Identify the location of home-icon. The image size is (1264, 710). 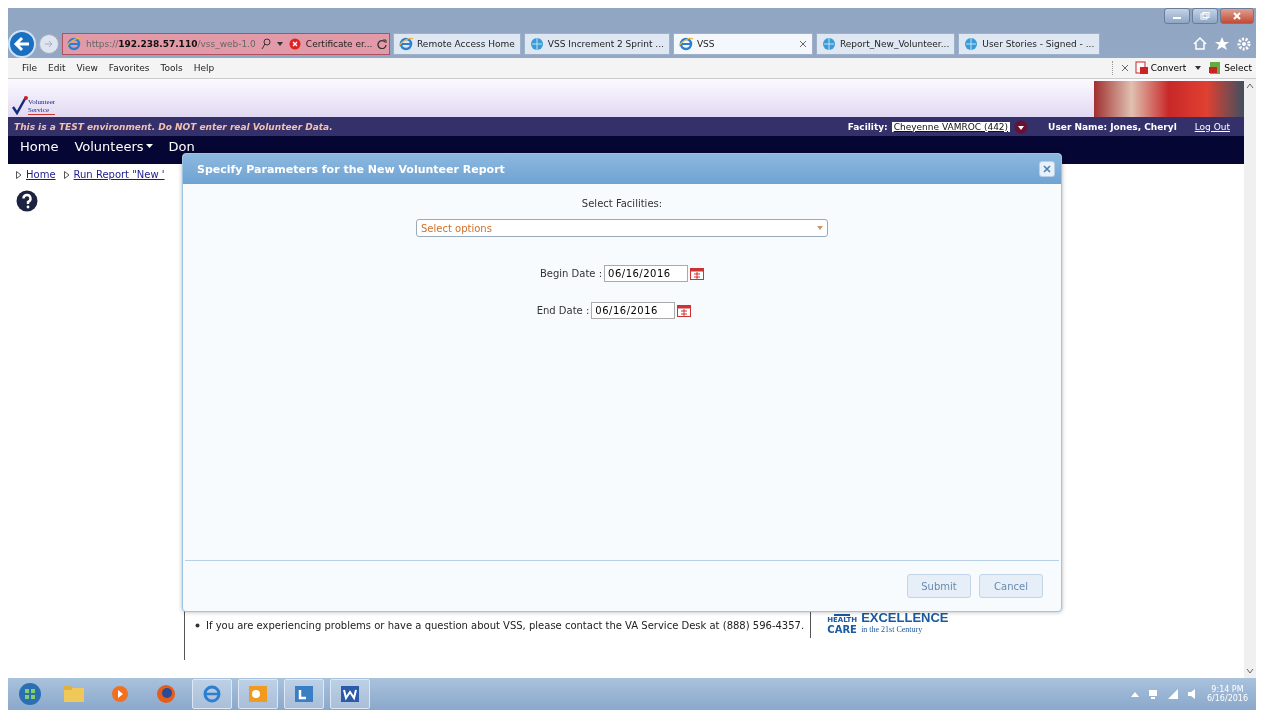
(1200, 44).